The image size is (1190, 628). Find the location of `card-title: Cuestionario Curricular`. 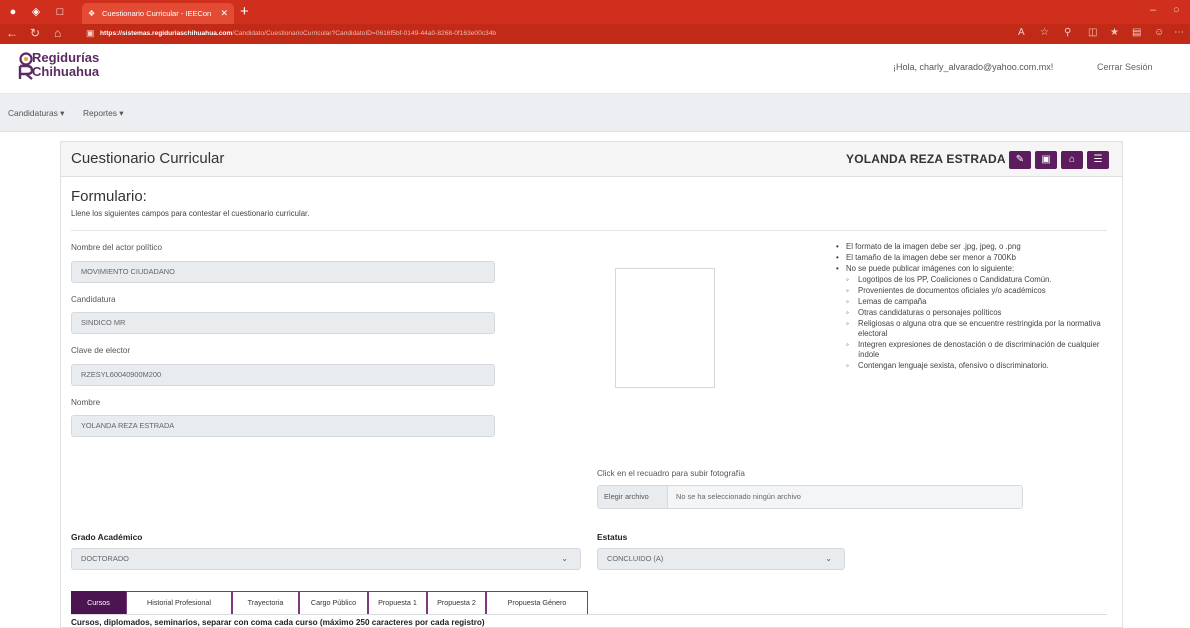

card-title: Cuestionario Curricular is located at coordinates (148, 158).